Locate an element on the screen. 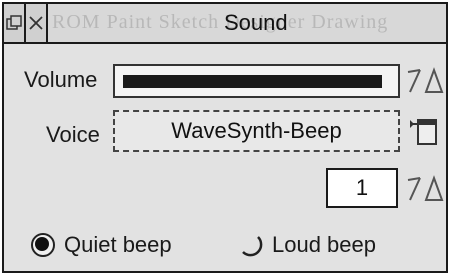  quiet-beep-radio: Quiet beep is located at coordinates (101, 245).